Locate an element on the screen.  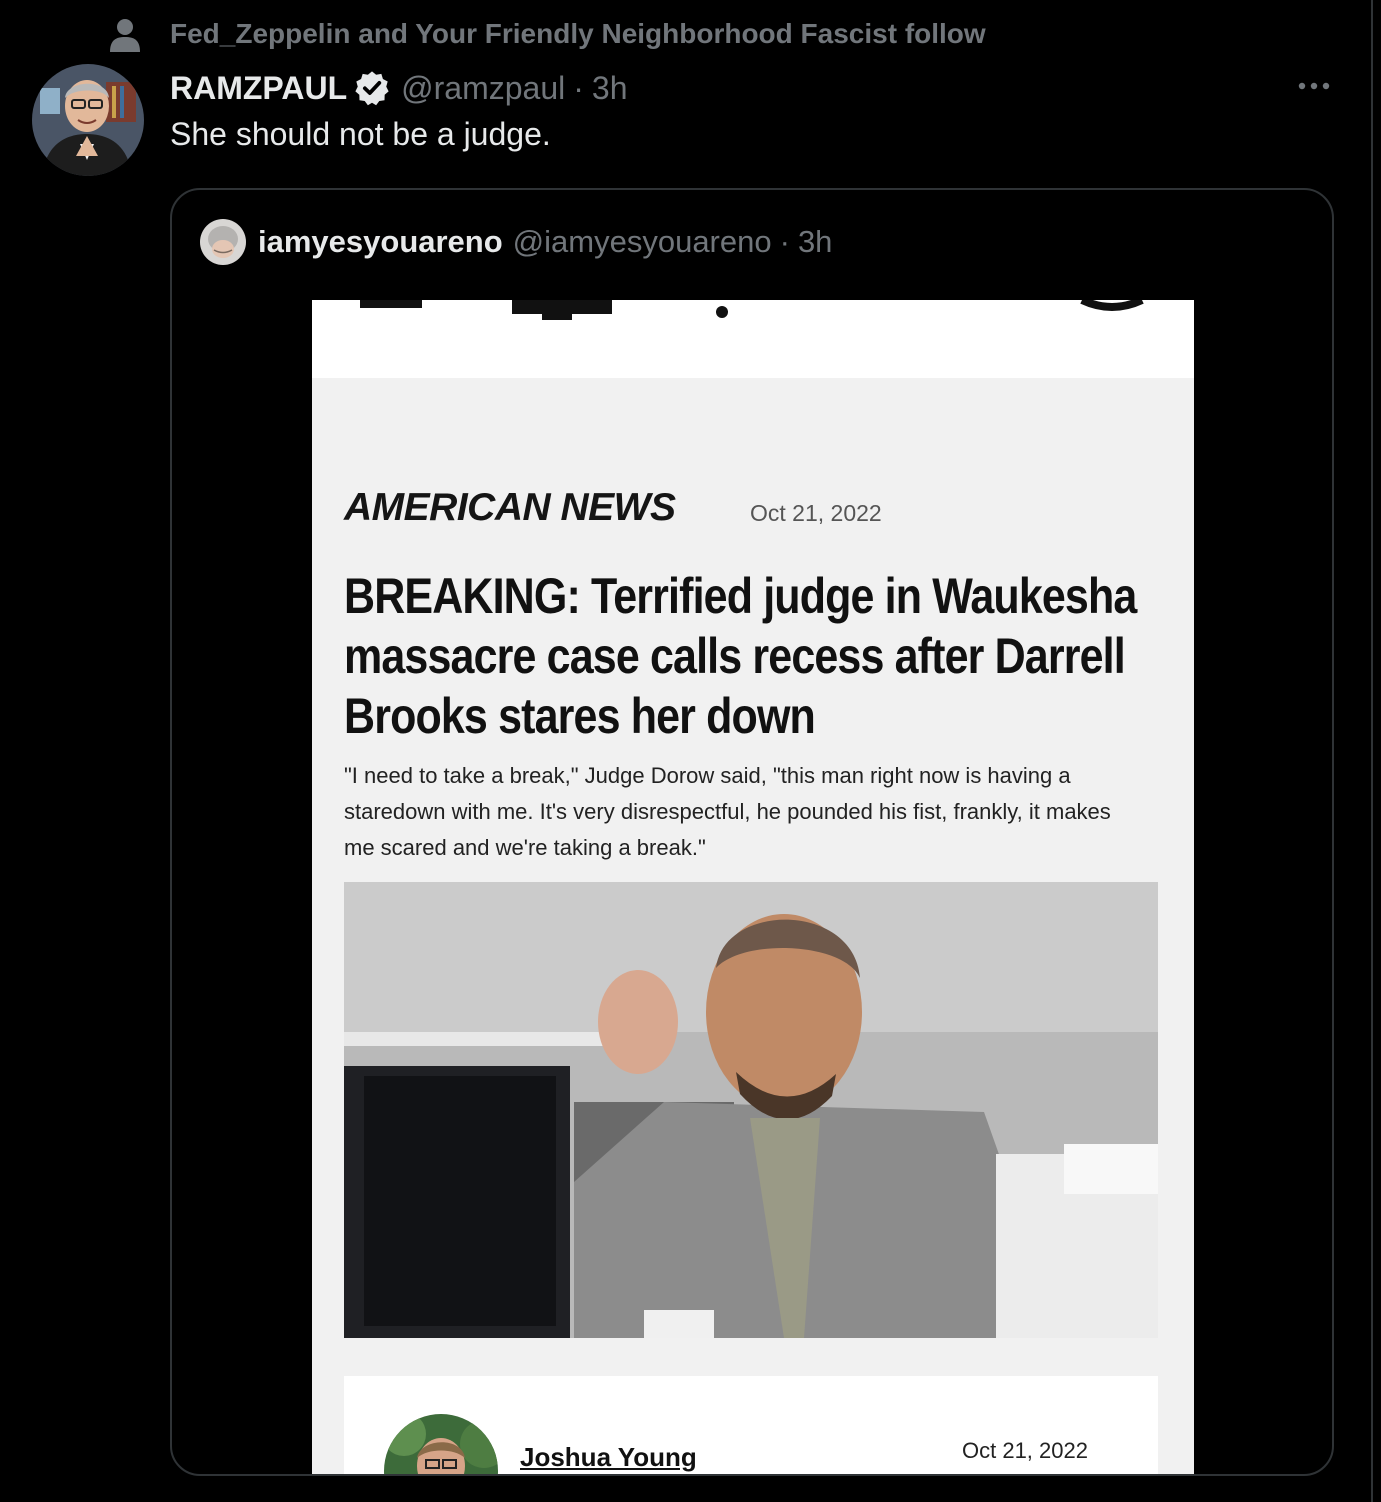
quoted-avatar-image is located at coordinates (223, 242).